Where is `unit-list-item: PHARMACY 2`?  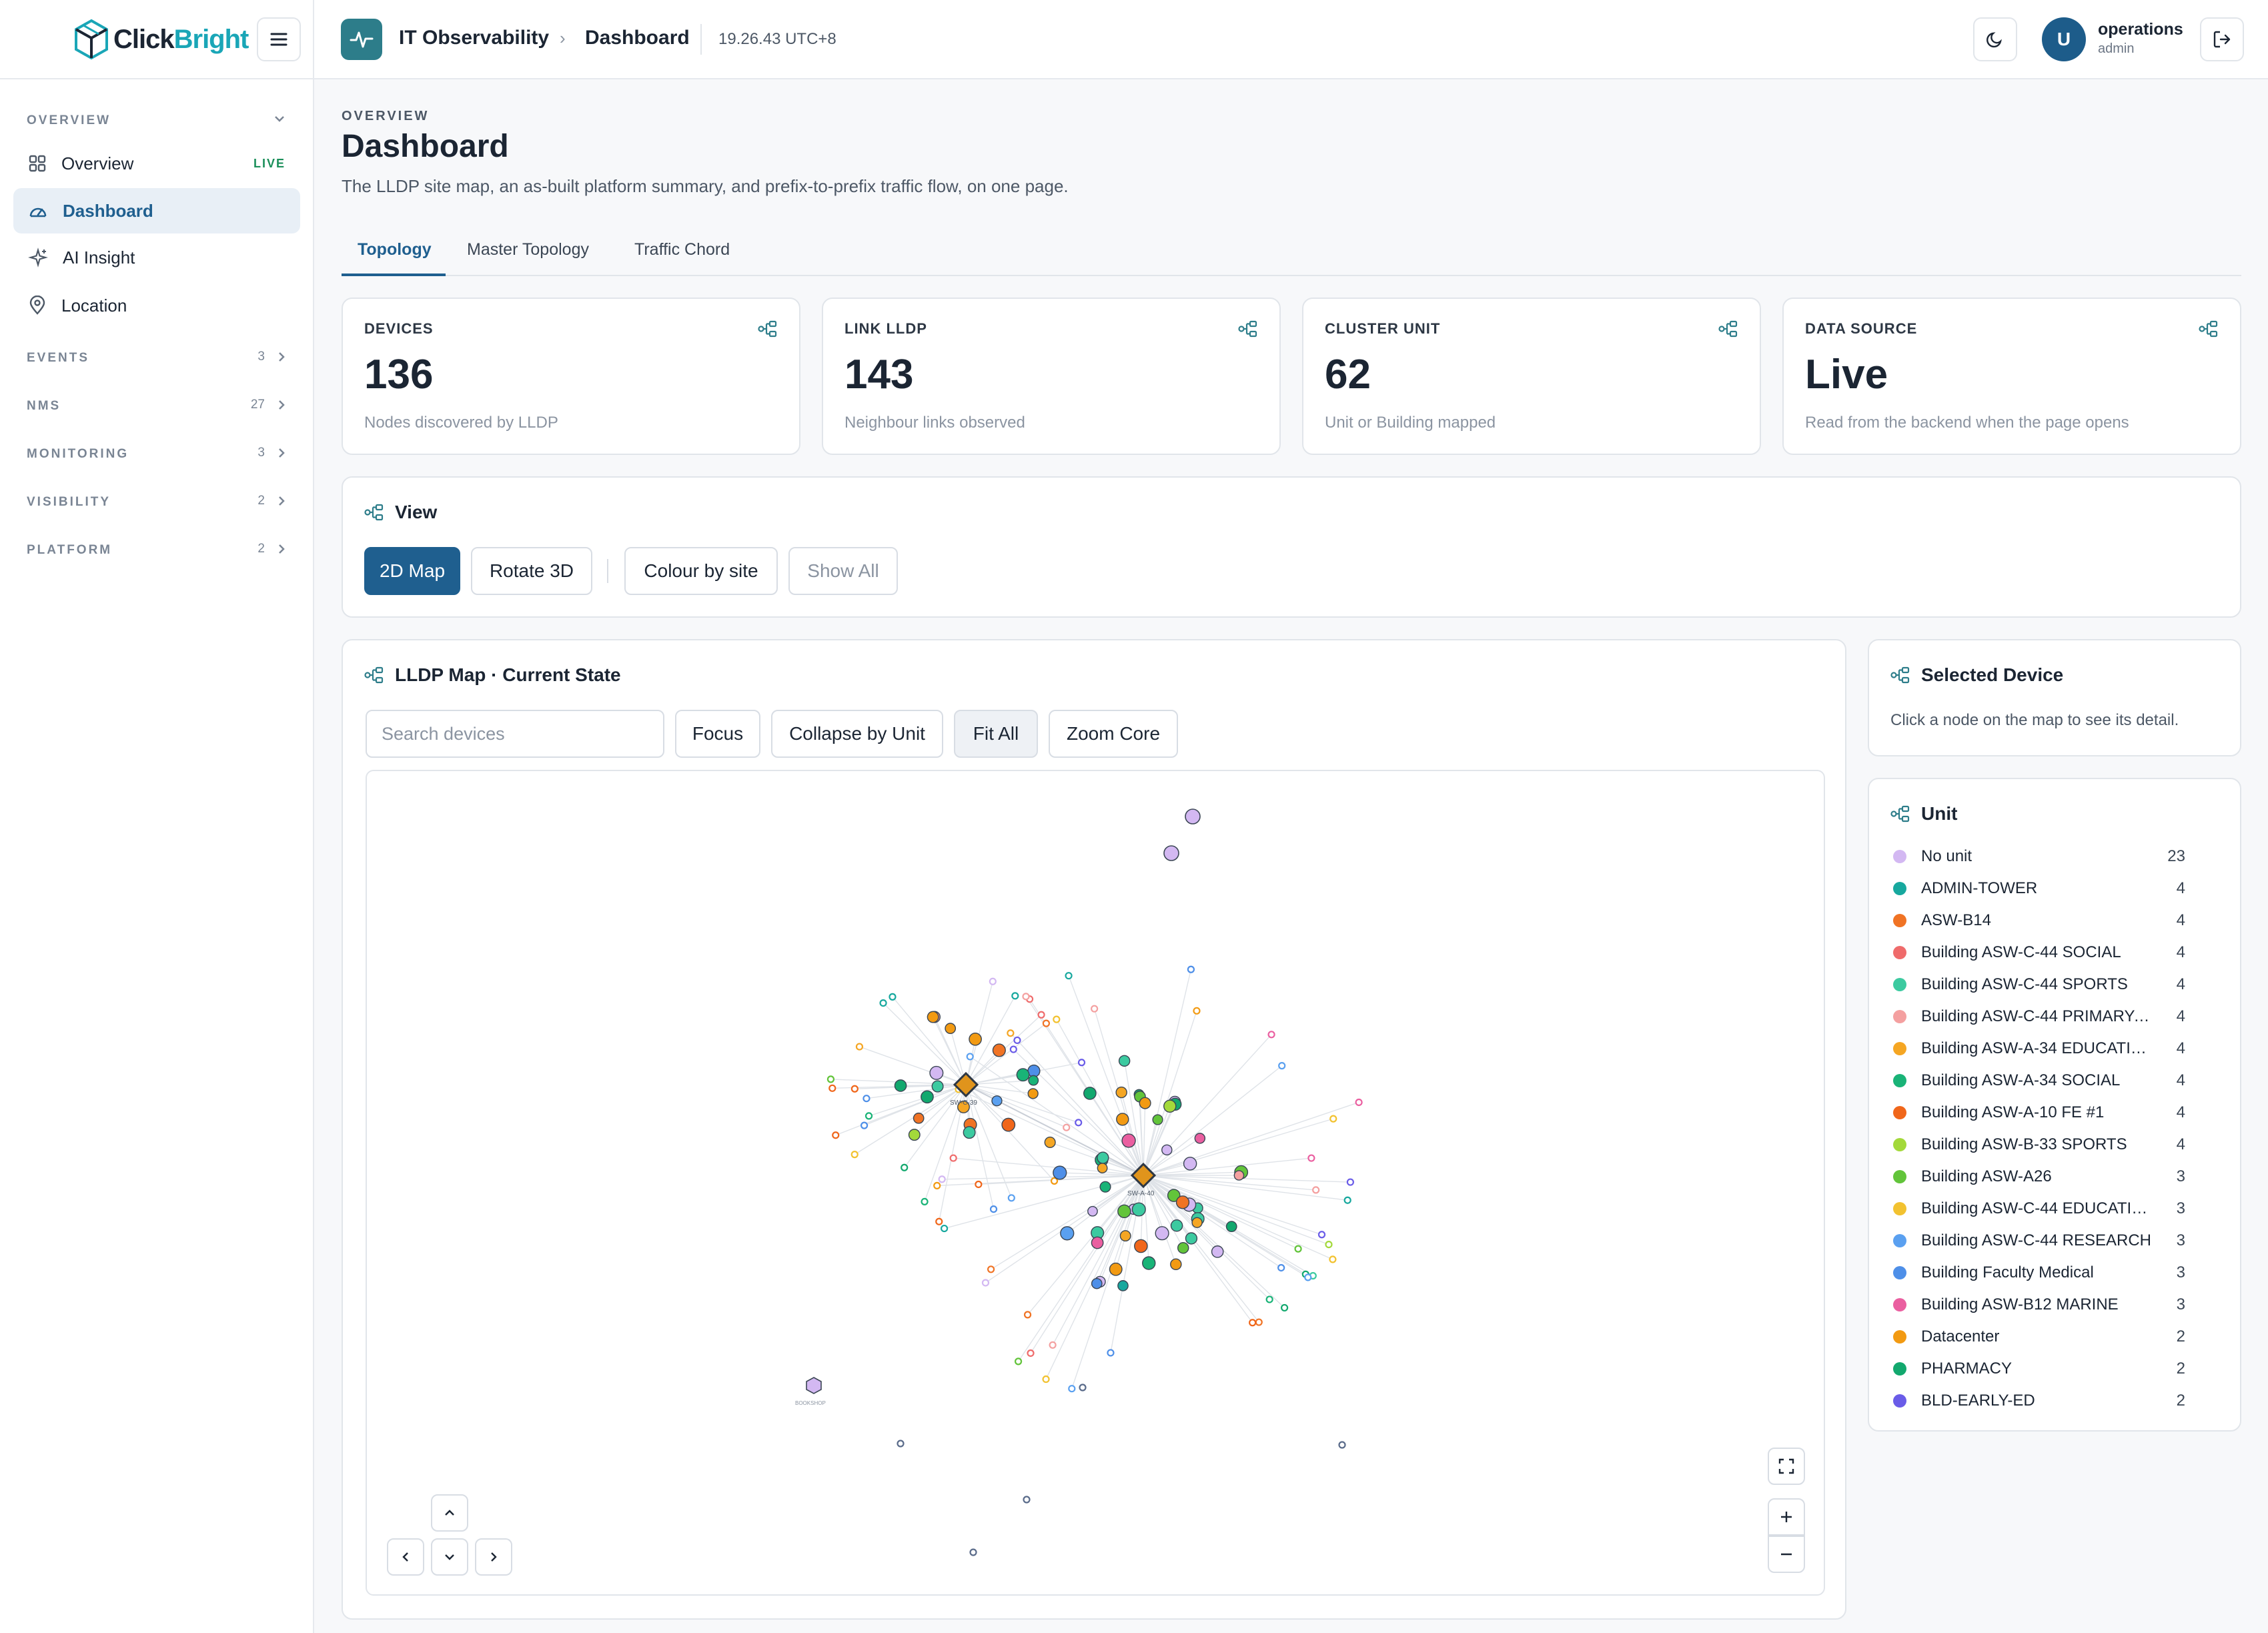 unit-list-item: PHARMACY 2 is located at coordinates (2037, 1368).